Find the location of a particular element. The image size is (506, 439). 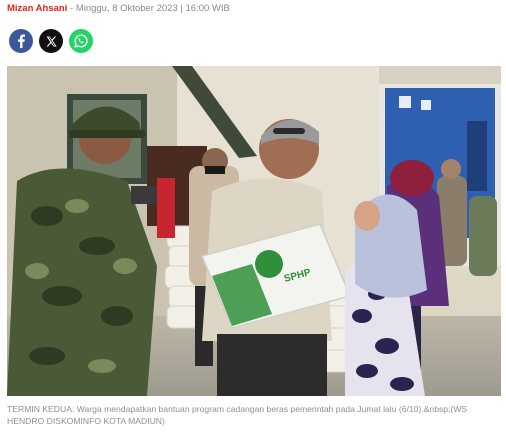

share-whatsapp-button is located at coordinates (81, 41).